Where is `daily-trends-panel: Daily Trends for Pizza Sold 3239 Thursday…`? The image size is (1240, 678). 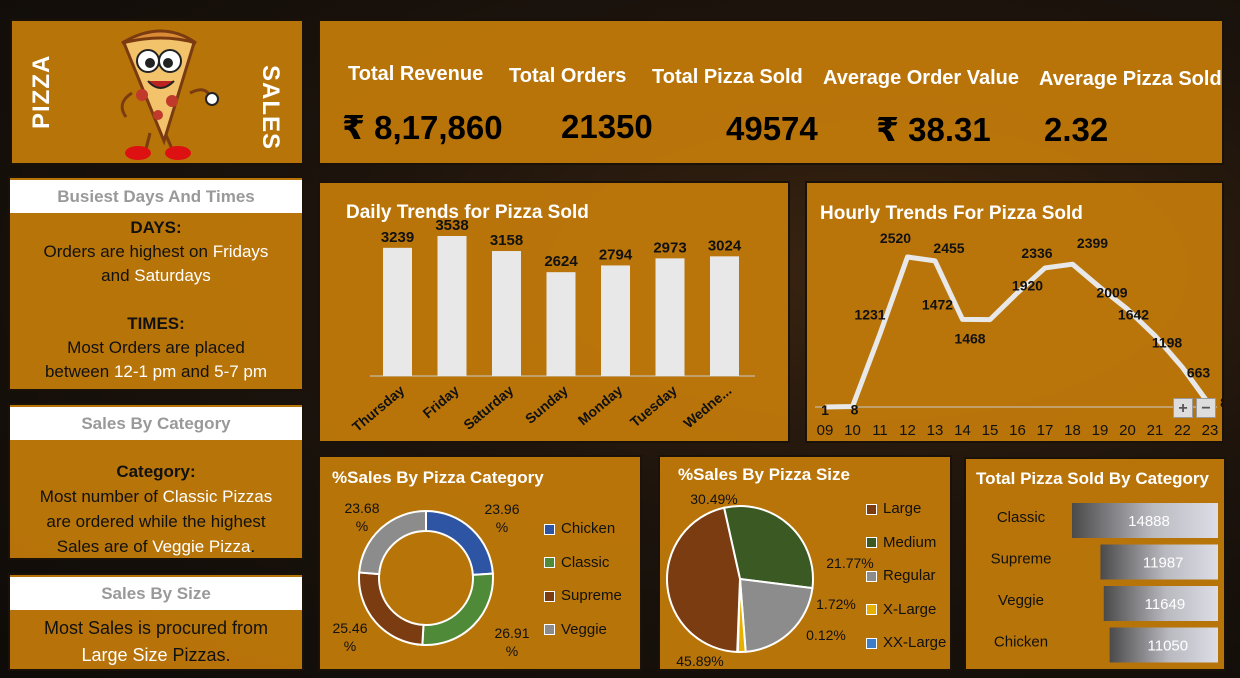 daily-trends-panel: Daily Trends for Pizza Sold 3239 Thursday… is located at coordinates (554, 312).